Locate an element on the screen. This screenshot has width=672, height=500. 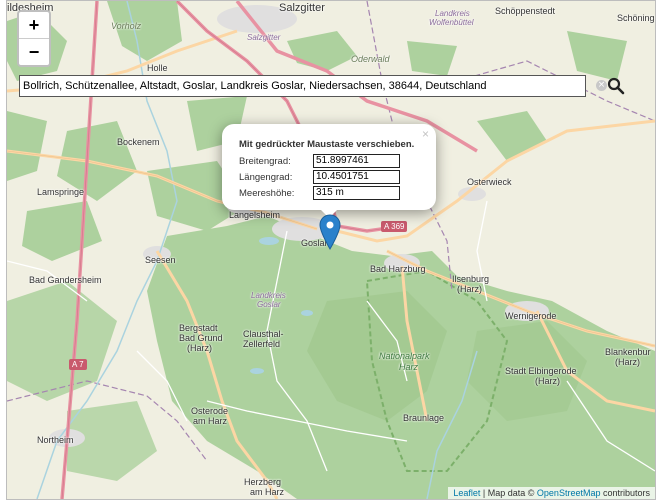
place-lamspringe: Lamspringe is located at coordinates (61, 192).